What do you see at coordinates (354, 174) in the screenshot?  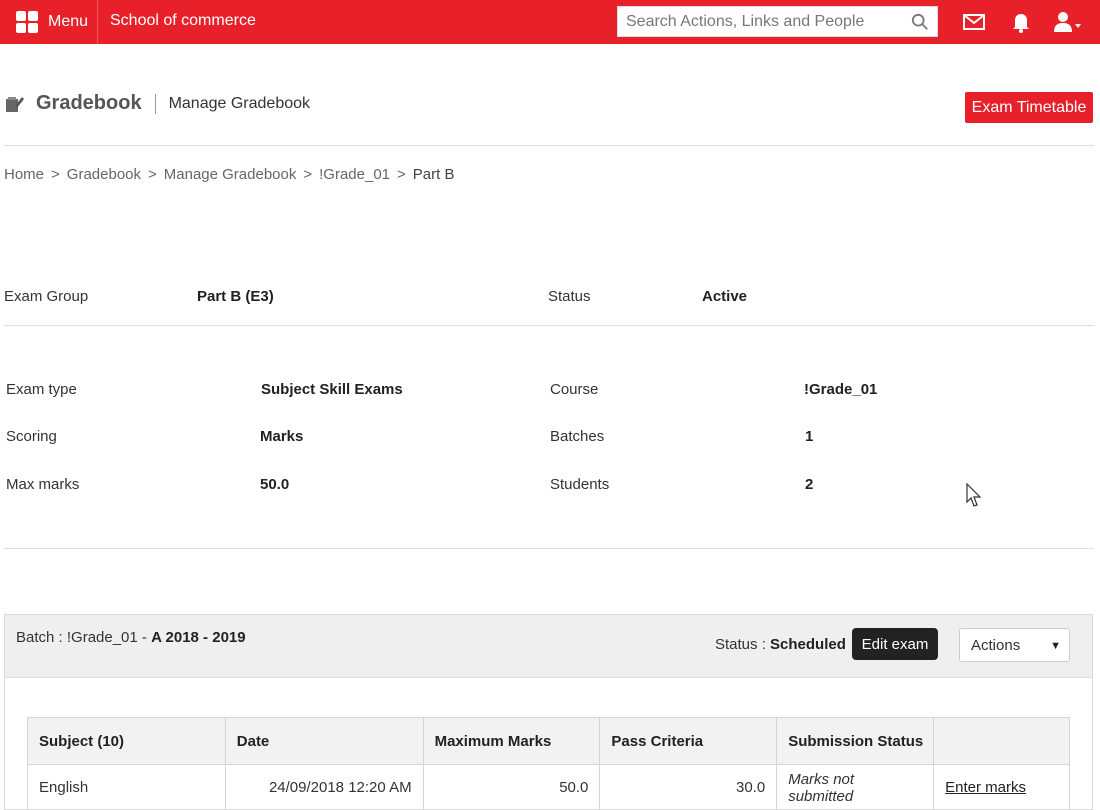 I see `breadcrumb-grade: !Grade_01` at bounding box center [354, 174].